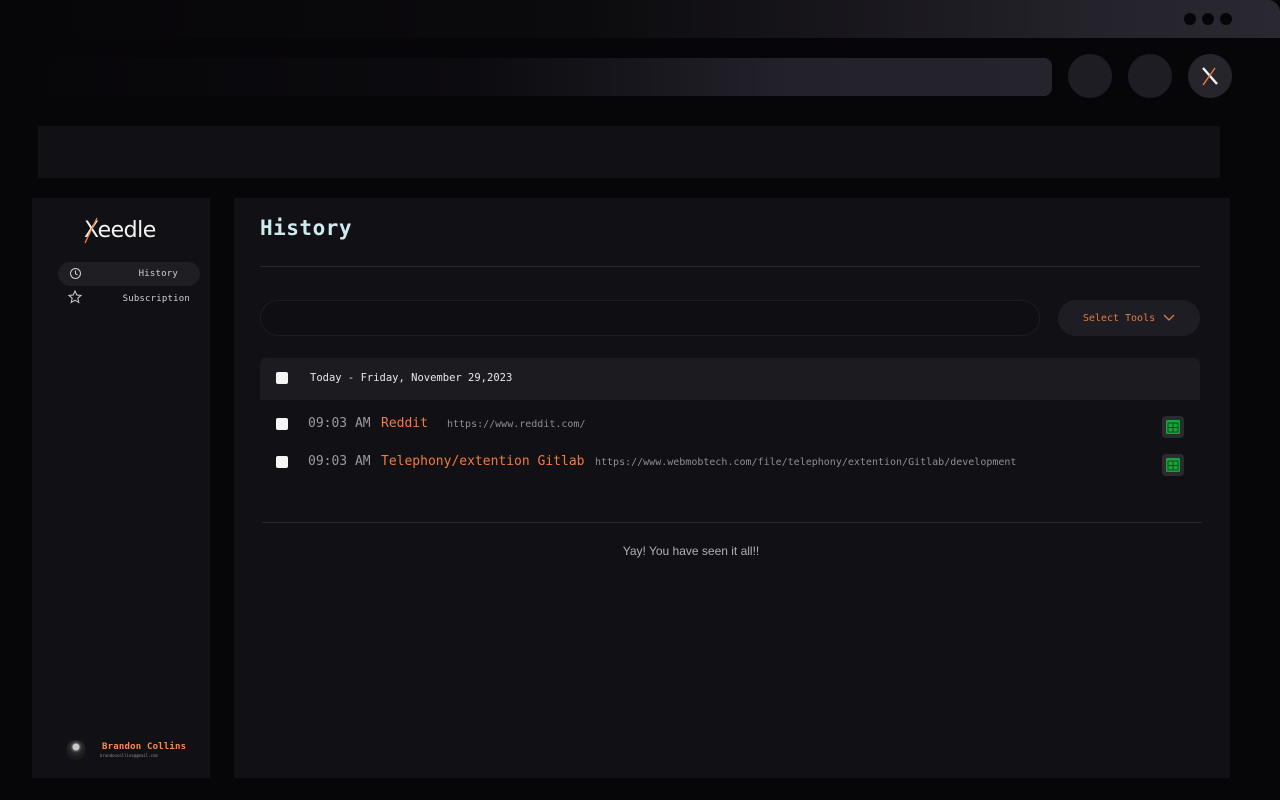 The image size is (1280, 800). What do you see at coordinates (640, 19) in the screenshot?
I see `window-titlebar` at bounding box center [640, 19].